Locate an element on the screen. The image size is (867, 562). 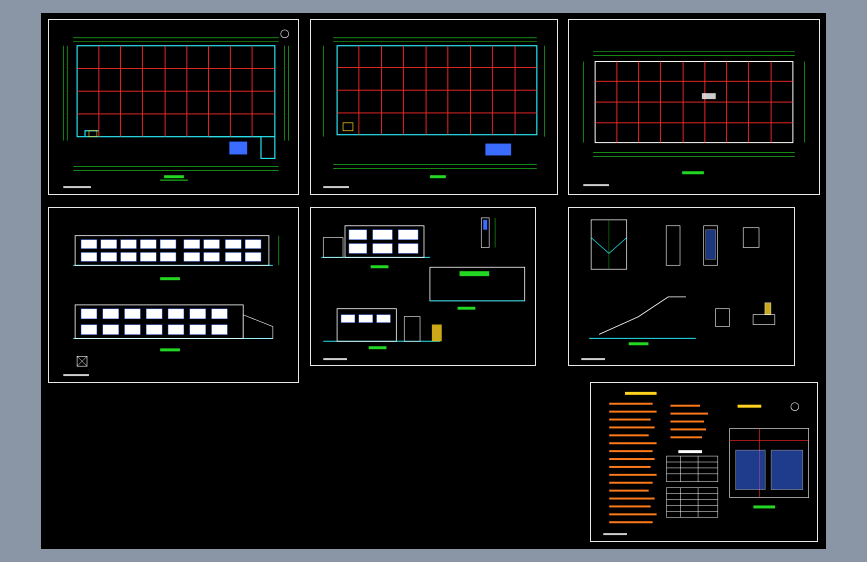
entry-stair is located at coordinates (93, 133).